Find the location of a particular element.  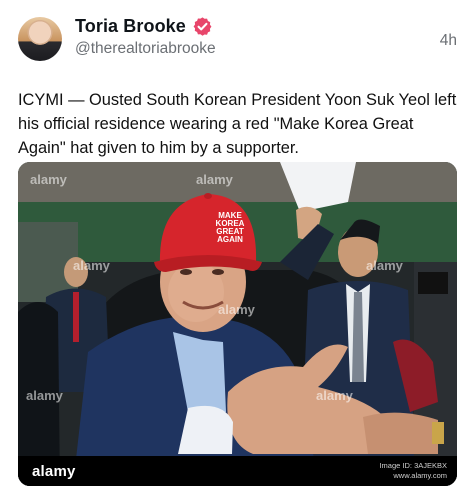

post-header: Toria Brooke @therealtoriabrooke 4h is located at coordinates (238, 41).